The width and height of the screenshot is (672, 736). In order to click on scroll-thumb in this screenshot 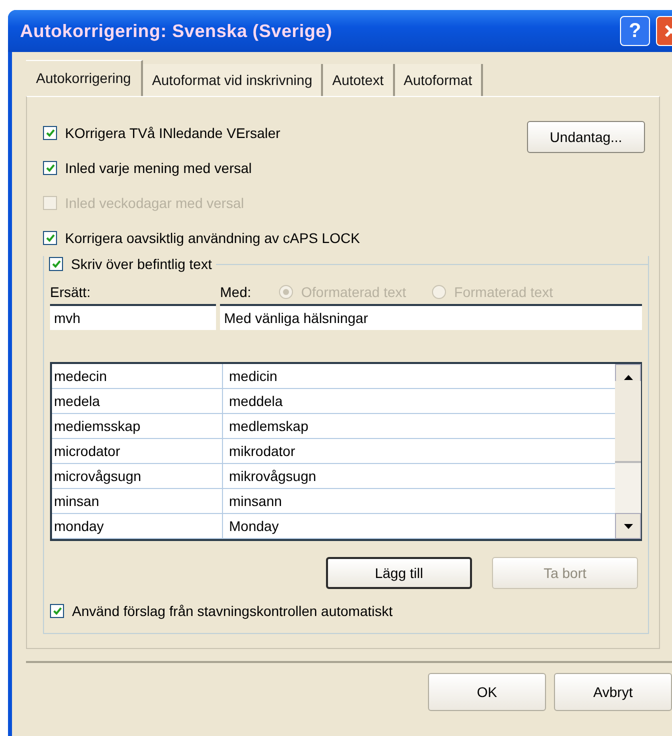, I will do `click(628, 421)`.